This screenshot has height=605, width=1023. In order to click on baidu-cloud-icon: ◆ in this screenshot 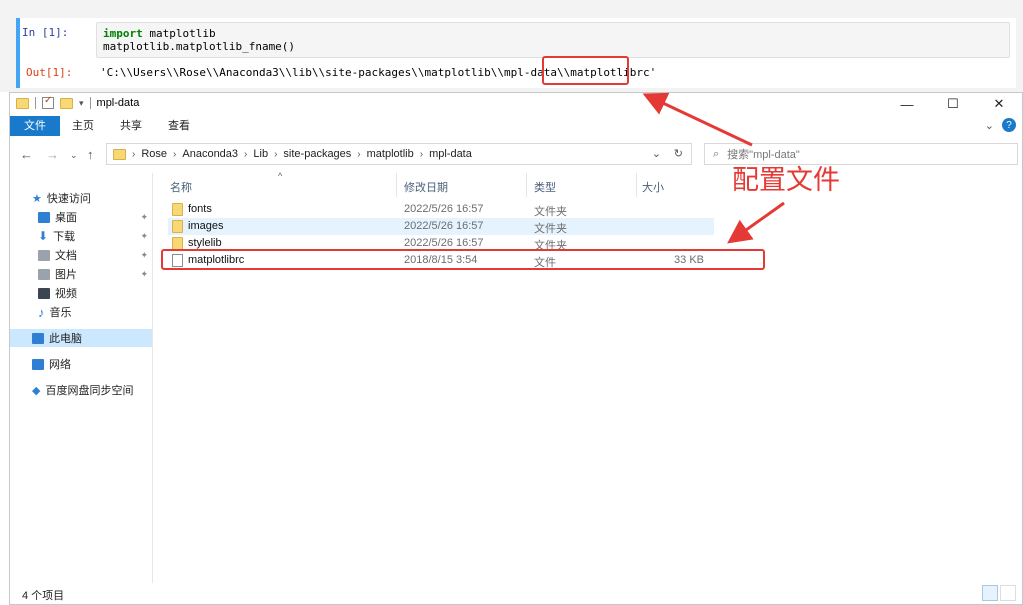, I will do `click(36, 390)`.